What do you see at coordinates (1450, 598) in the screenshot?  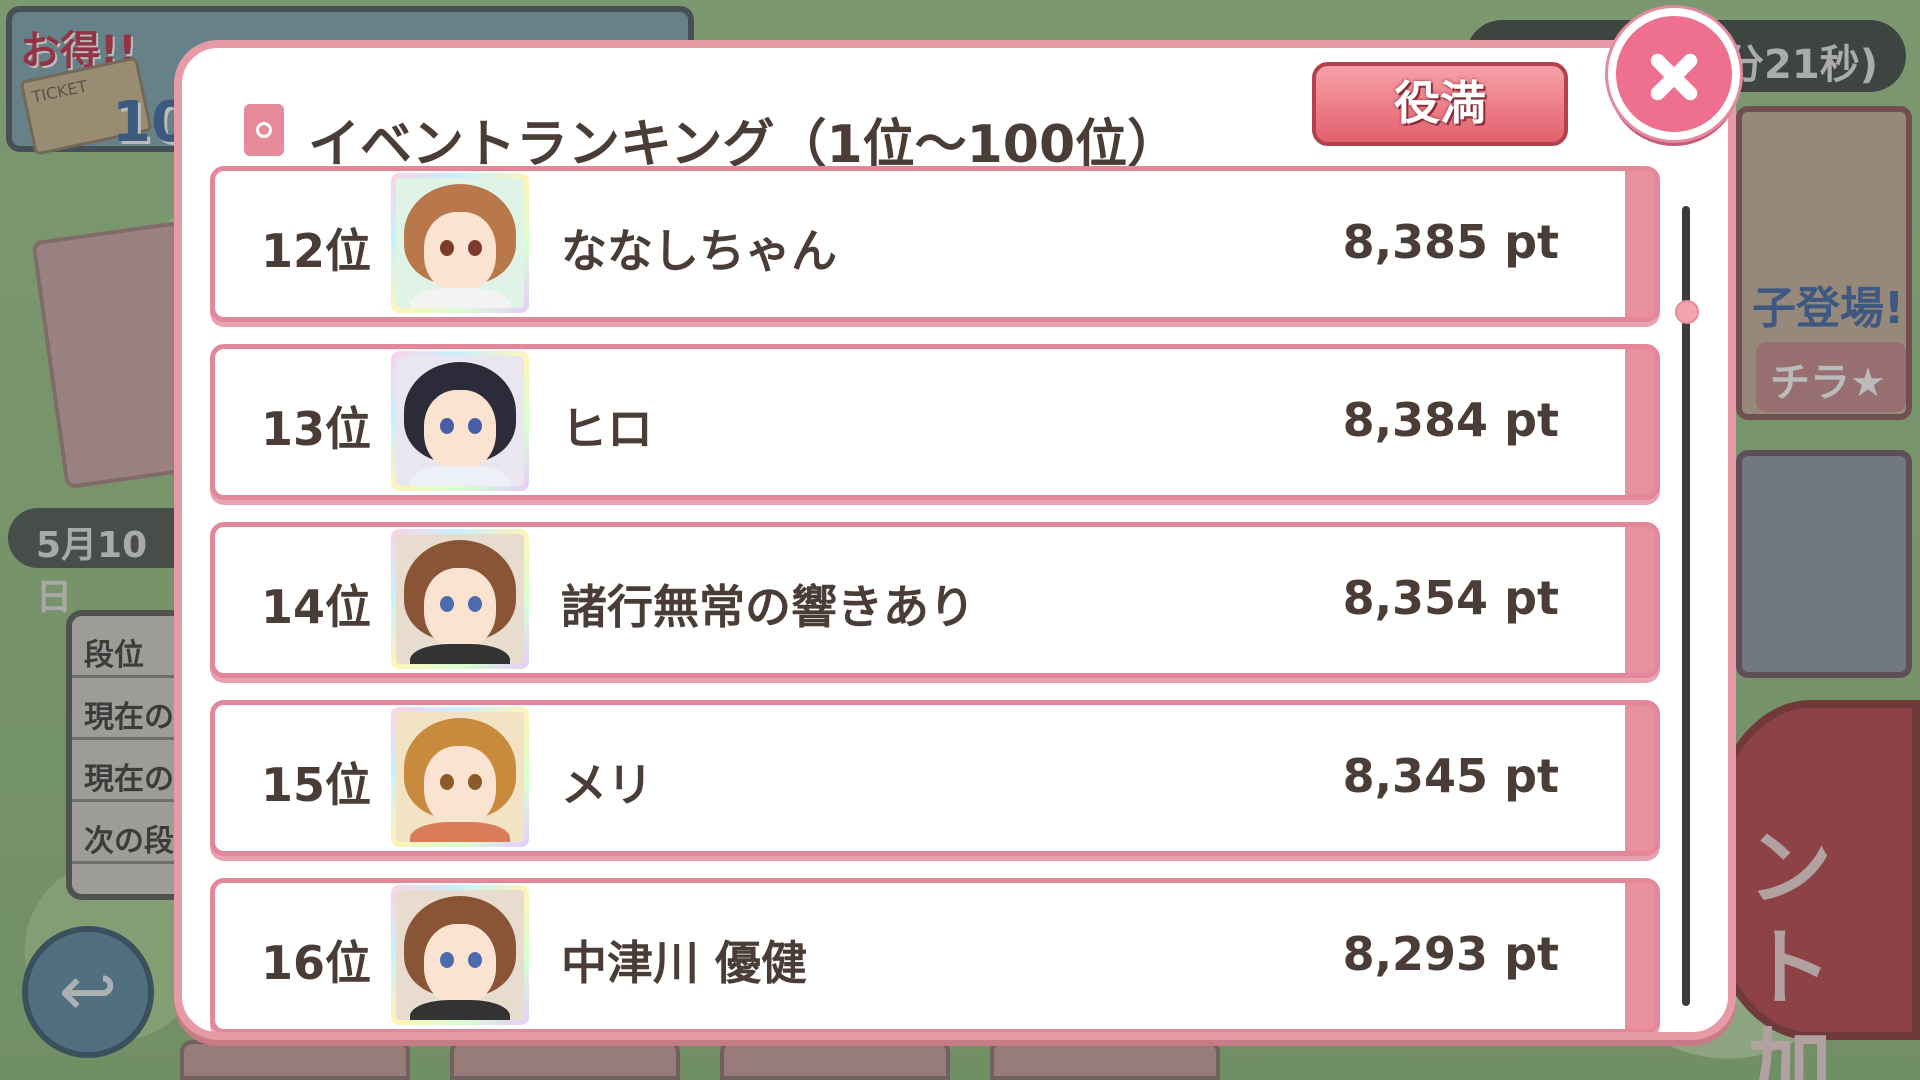 I see `player-points: 8,354 pt` at bounding box center [1450, 598].